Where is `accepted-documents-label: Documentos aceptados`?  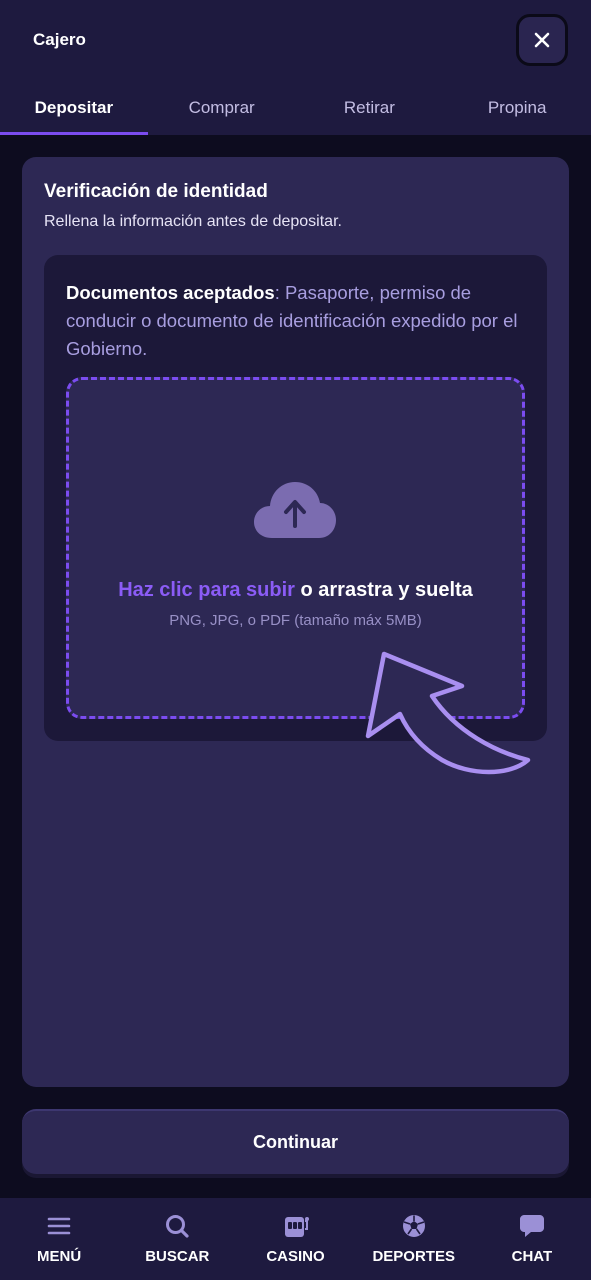 accepted-documents-label: Documentos aceptados is located at coordinates (170, 292).